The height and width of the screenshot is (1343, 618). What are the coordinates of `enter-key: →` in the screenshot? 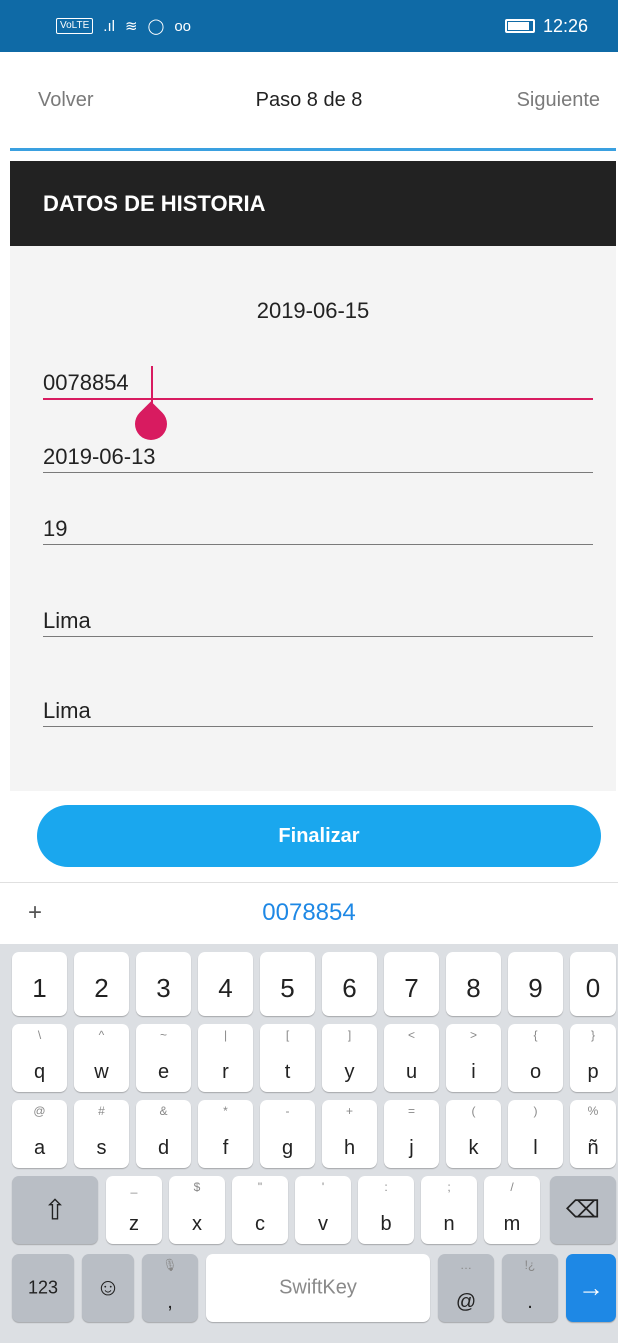 It's located at (591, 1288).